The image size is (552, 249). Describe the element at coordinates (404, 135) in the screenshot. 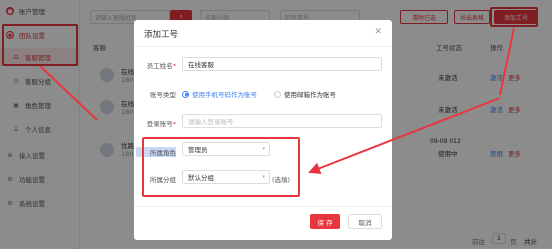

I see `arrow-to-form` at that location.